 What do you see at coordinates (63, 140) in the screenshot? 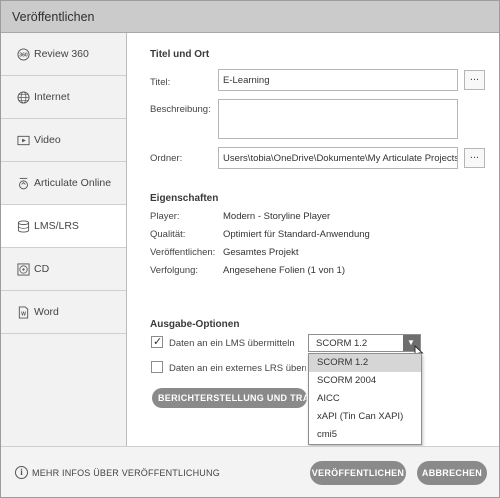
I see `sidebar-item-video: Video` at bounding box center [63, 140].